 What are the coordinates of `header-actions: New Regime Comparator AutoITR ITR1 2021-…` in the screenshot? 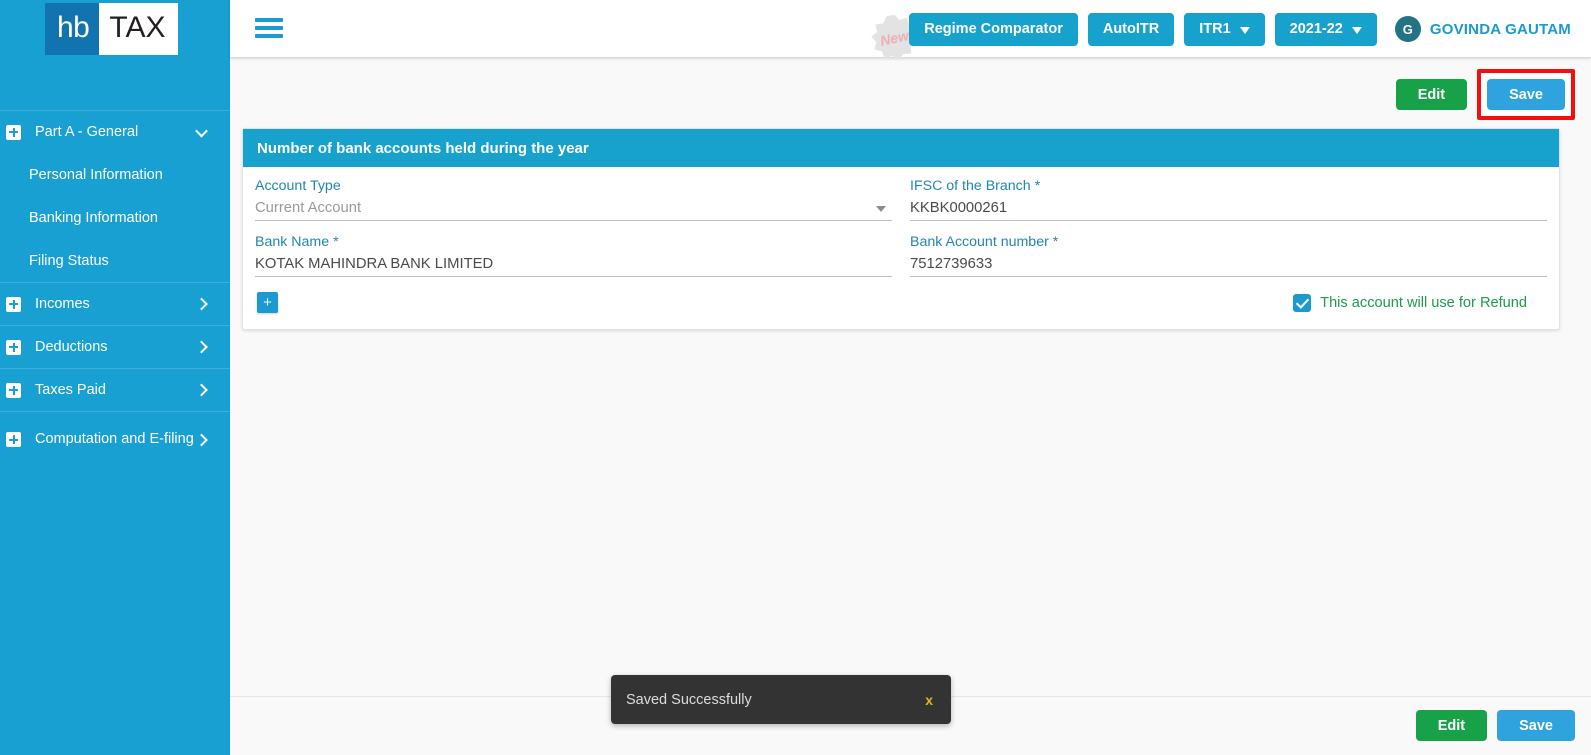 It's located at (1221, 30).